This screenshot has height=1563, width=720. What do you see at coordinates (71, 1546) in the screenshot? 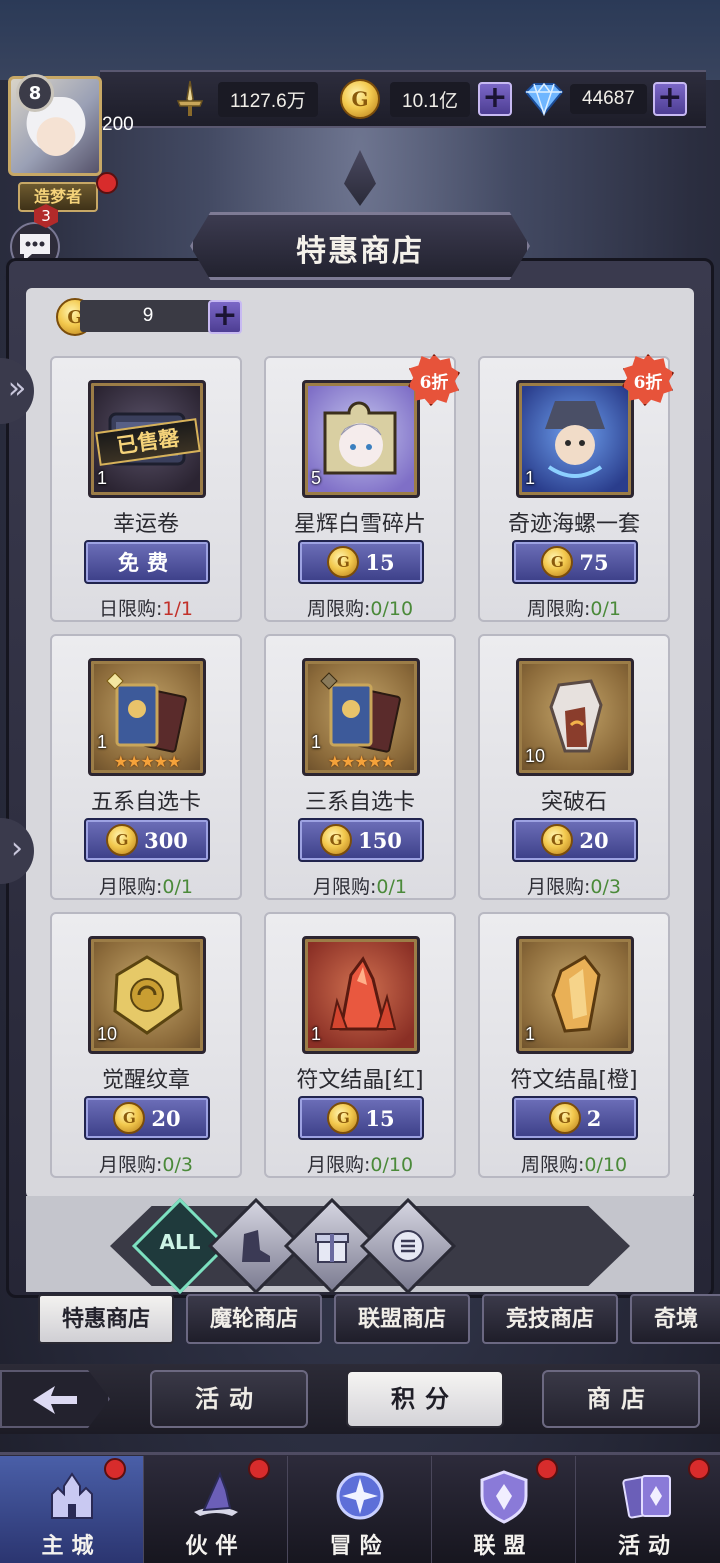
I see `nav-label: 主城` at bounding box center [71, 1546].